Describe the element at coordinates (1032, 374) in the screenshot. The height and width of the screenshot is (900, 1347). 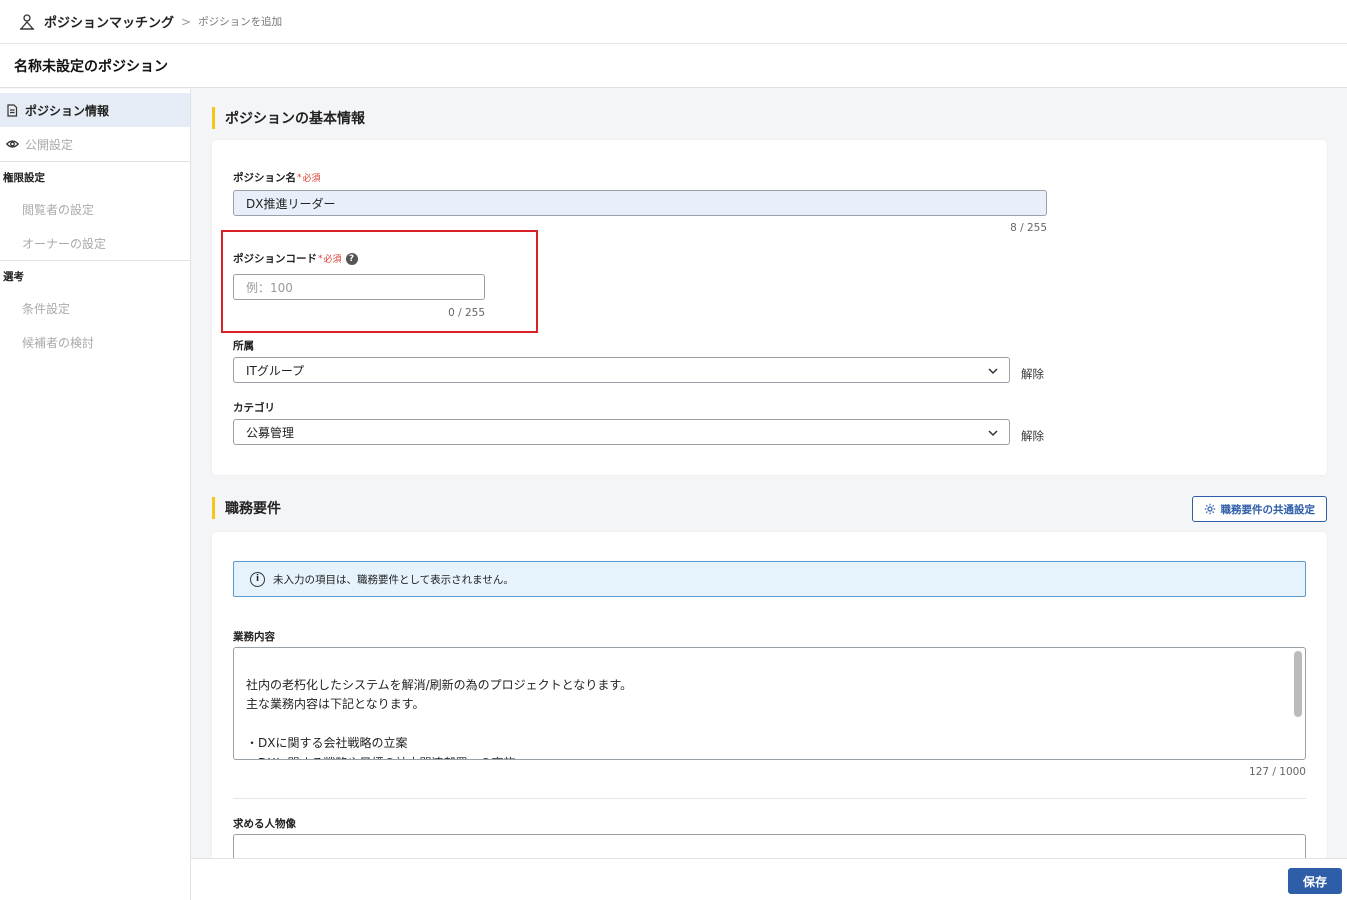
I see `affiliation-clear-button: 解除` at that location.